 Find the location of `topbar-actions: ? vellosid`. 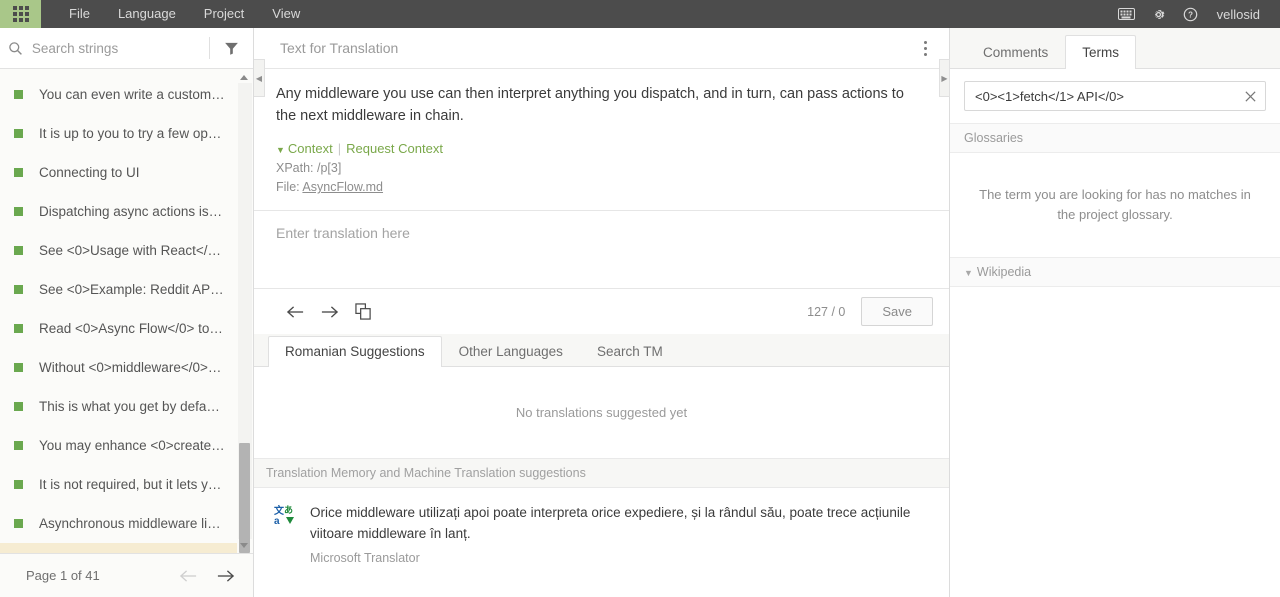

topbar-actions: ? vellosid is located at coordinates (1195, 14).